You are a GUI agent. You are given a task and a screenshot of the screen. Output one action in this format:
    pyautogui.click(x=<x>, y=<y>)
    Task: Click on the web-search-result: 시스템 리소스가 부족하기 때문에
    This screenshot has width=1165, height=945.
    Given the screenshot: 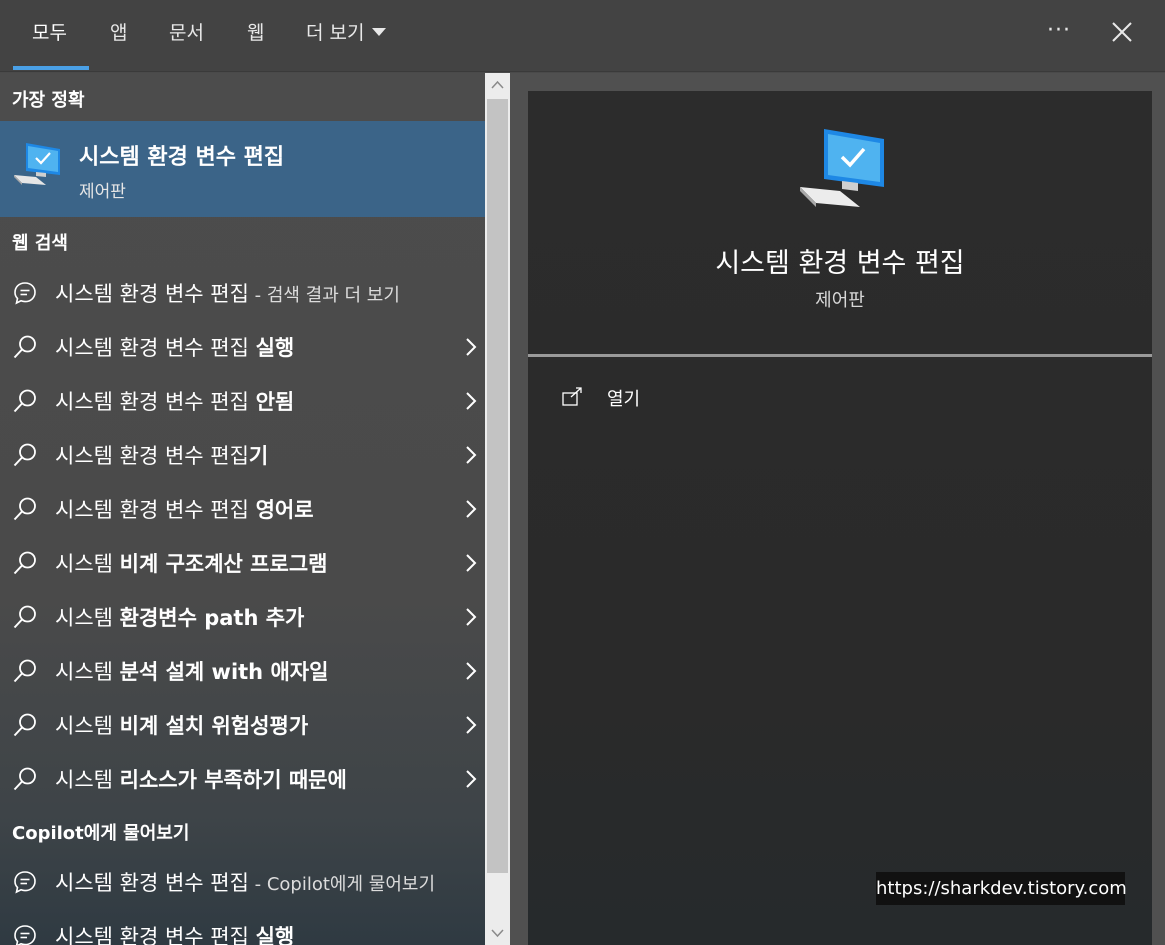 What is the action you would take?
    pyautogui.click(x=242, y=779)
    